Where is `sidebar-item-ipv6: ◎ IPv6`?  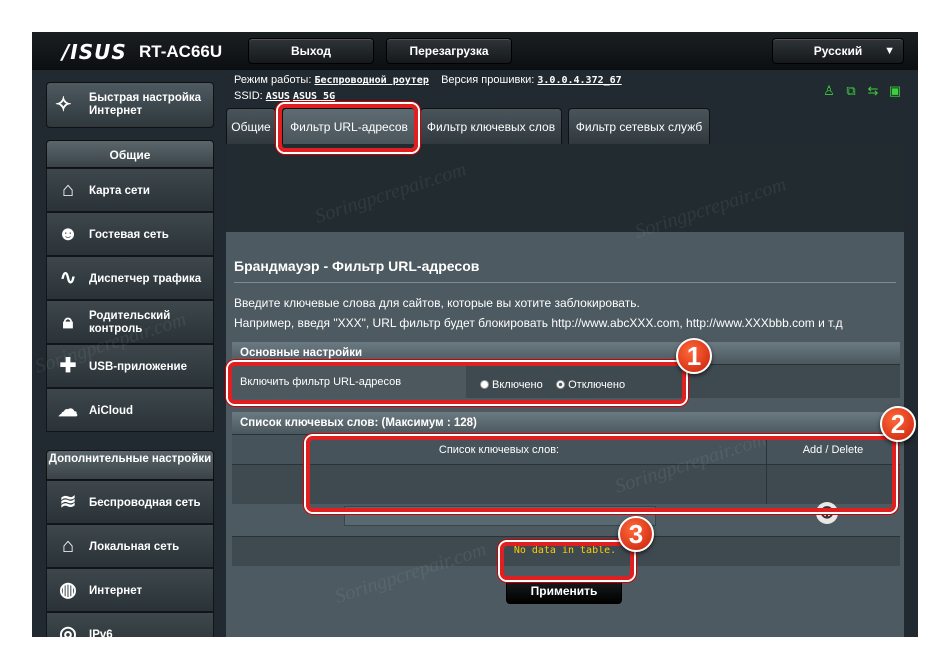
sidebar-item-ipv6: ◎ IPv6 is located at coordinates (130, 624).